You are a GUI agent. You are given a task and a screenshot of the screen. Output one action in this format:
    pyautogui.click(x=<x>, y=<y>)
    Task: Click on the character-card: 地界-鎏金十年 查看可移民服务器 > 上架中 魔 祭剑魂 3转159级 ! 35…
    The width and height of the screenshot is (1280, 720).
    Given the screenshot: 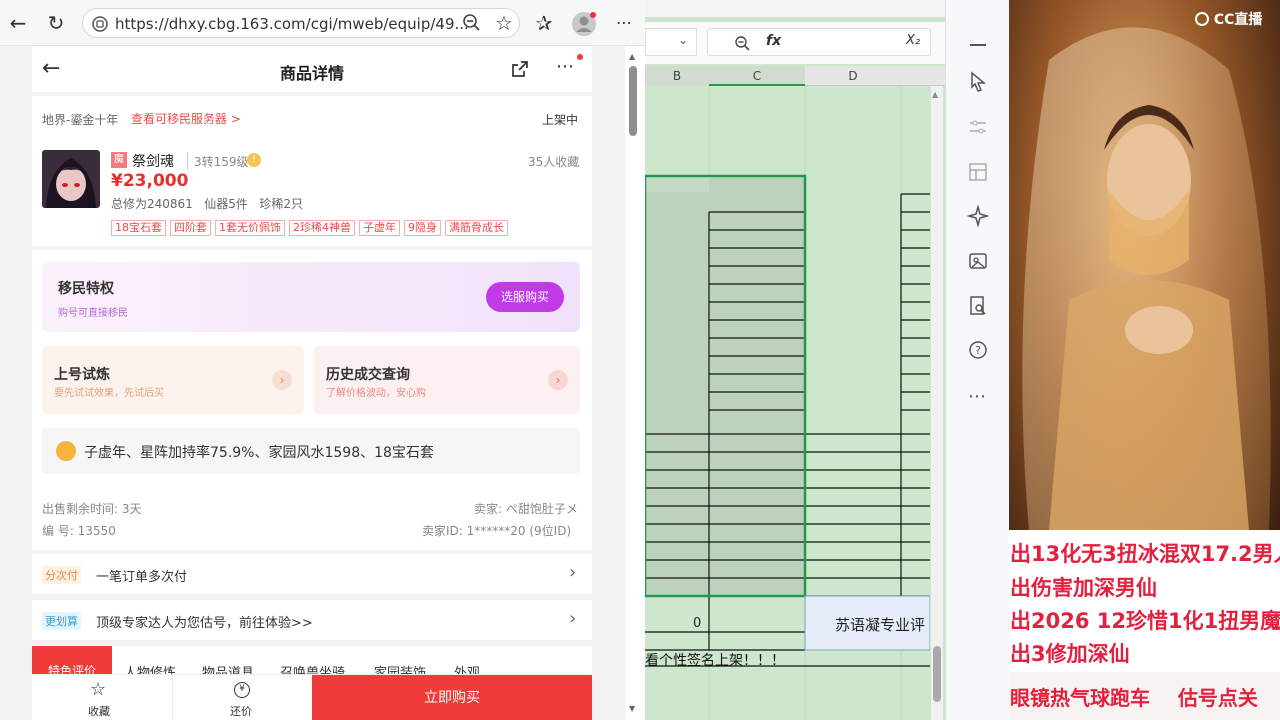 What is the action you would take?
    pyautogui.click(x=312, y=171)
    